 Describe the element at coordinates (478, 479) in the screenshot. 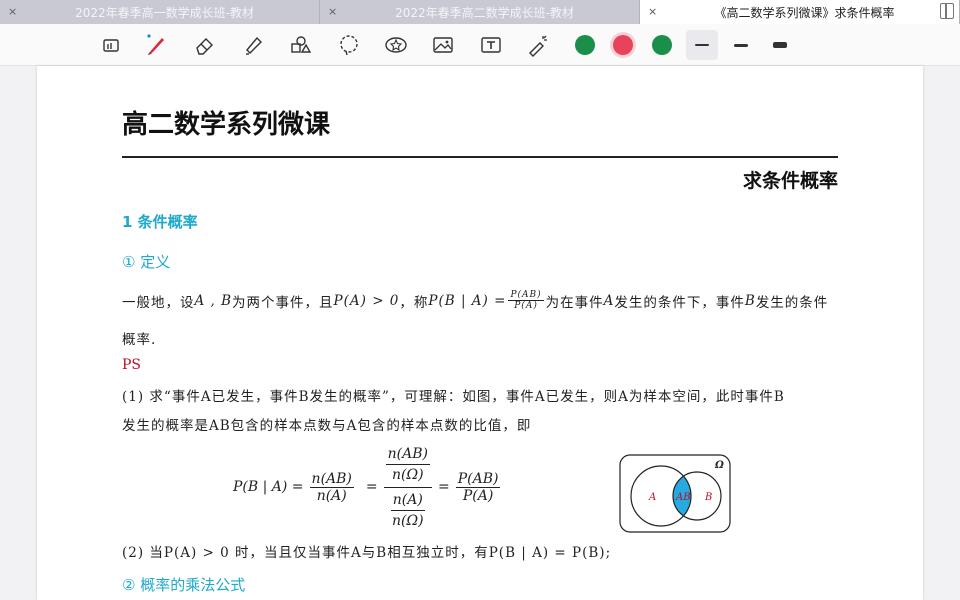

I see `numerator: P(AB)` at that location.